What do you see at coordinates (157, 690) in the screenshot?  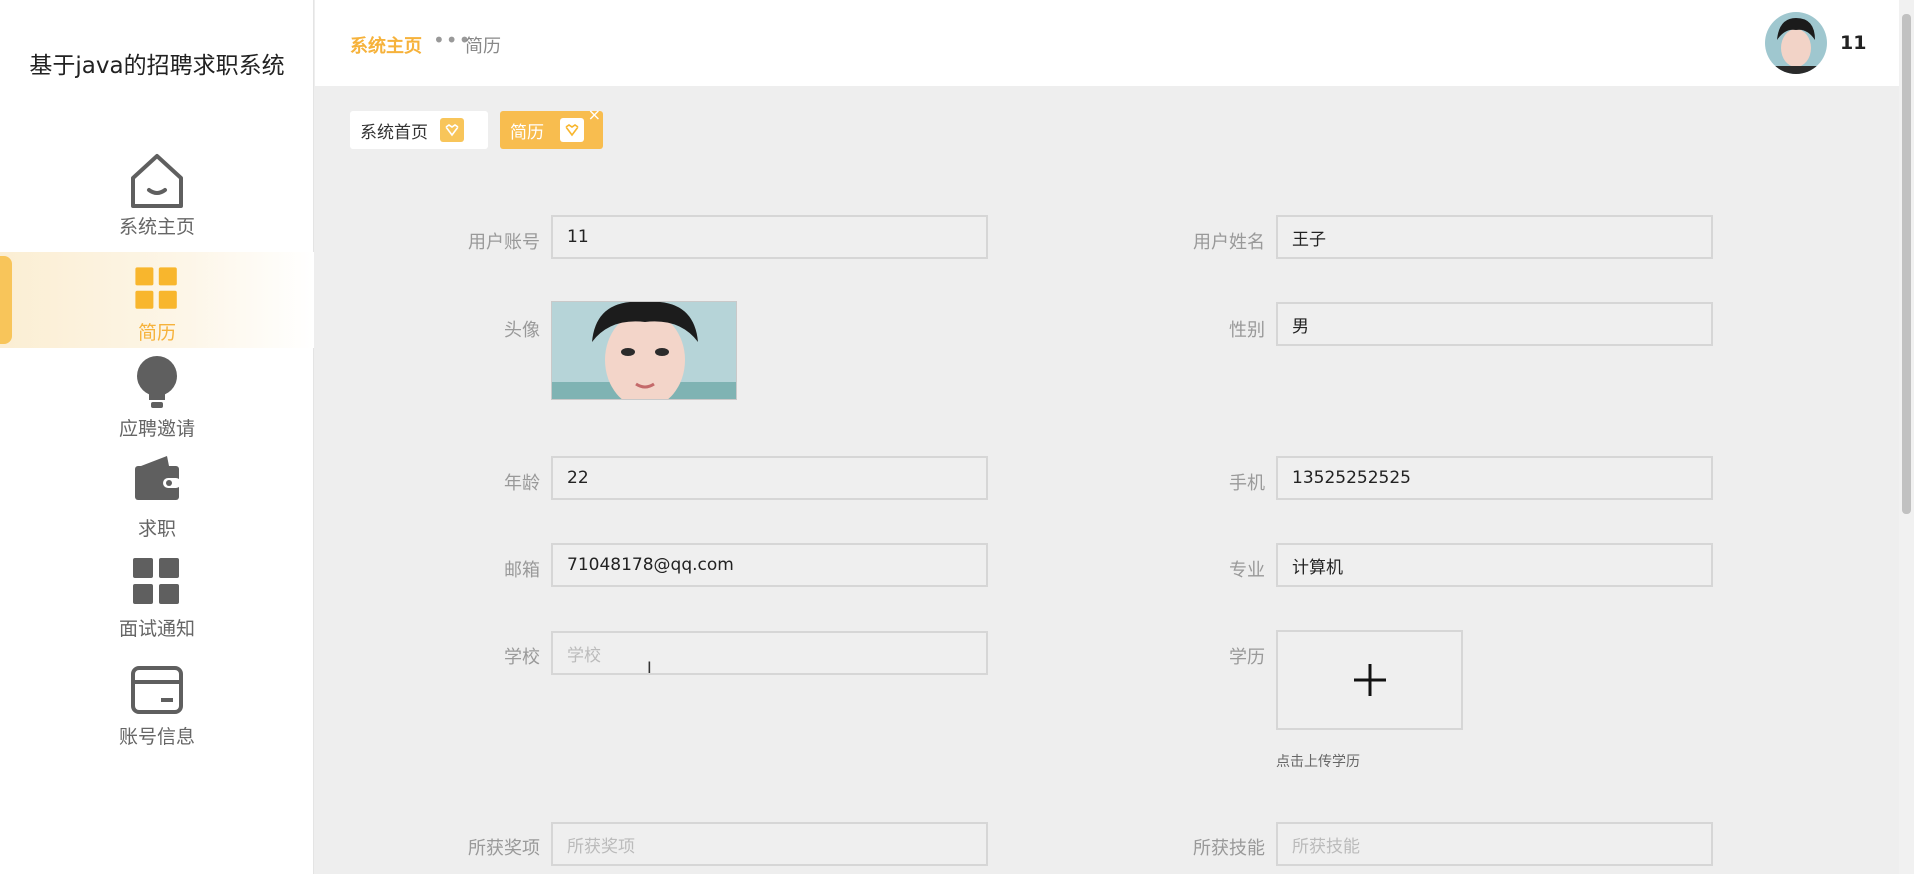 I see `card-icon` at bounding box center [157, 690].